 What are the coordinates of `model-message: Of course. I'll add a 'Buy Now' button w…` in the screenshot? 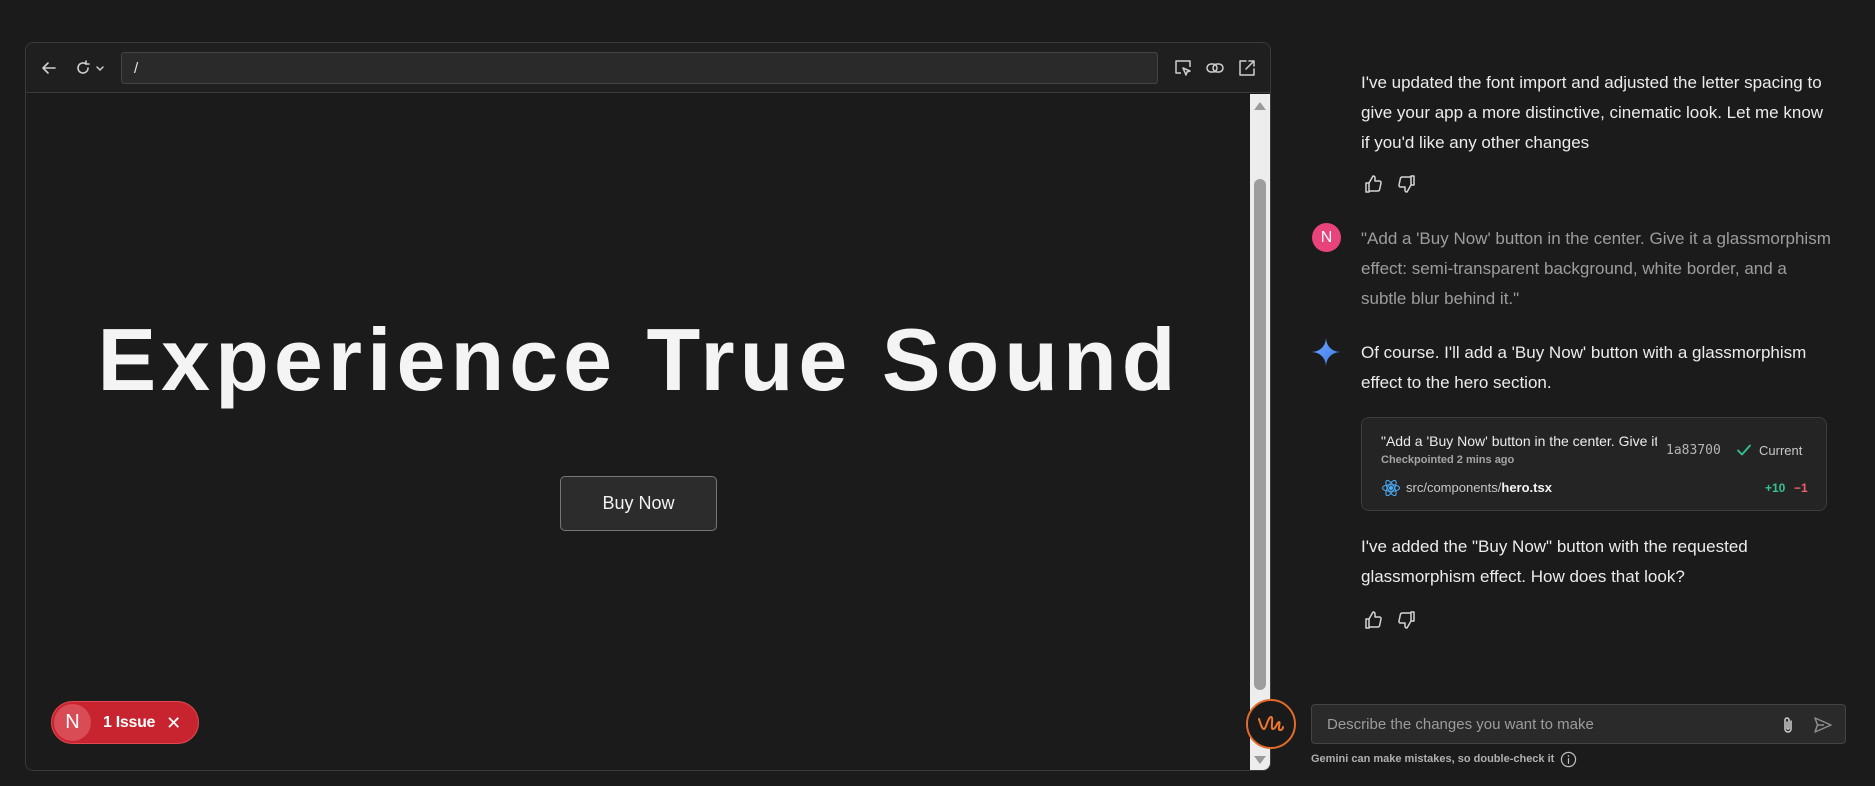 It's located at (1584, 367).